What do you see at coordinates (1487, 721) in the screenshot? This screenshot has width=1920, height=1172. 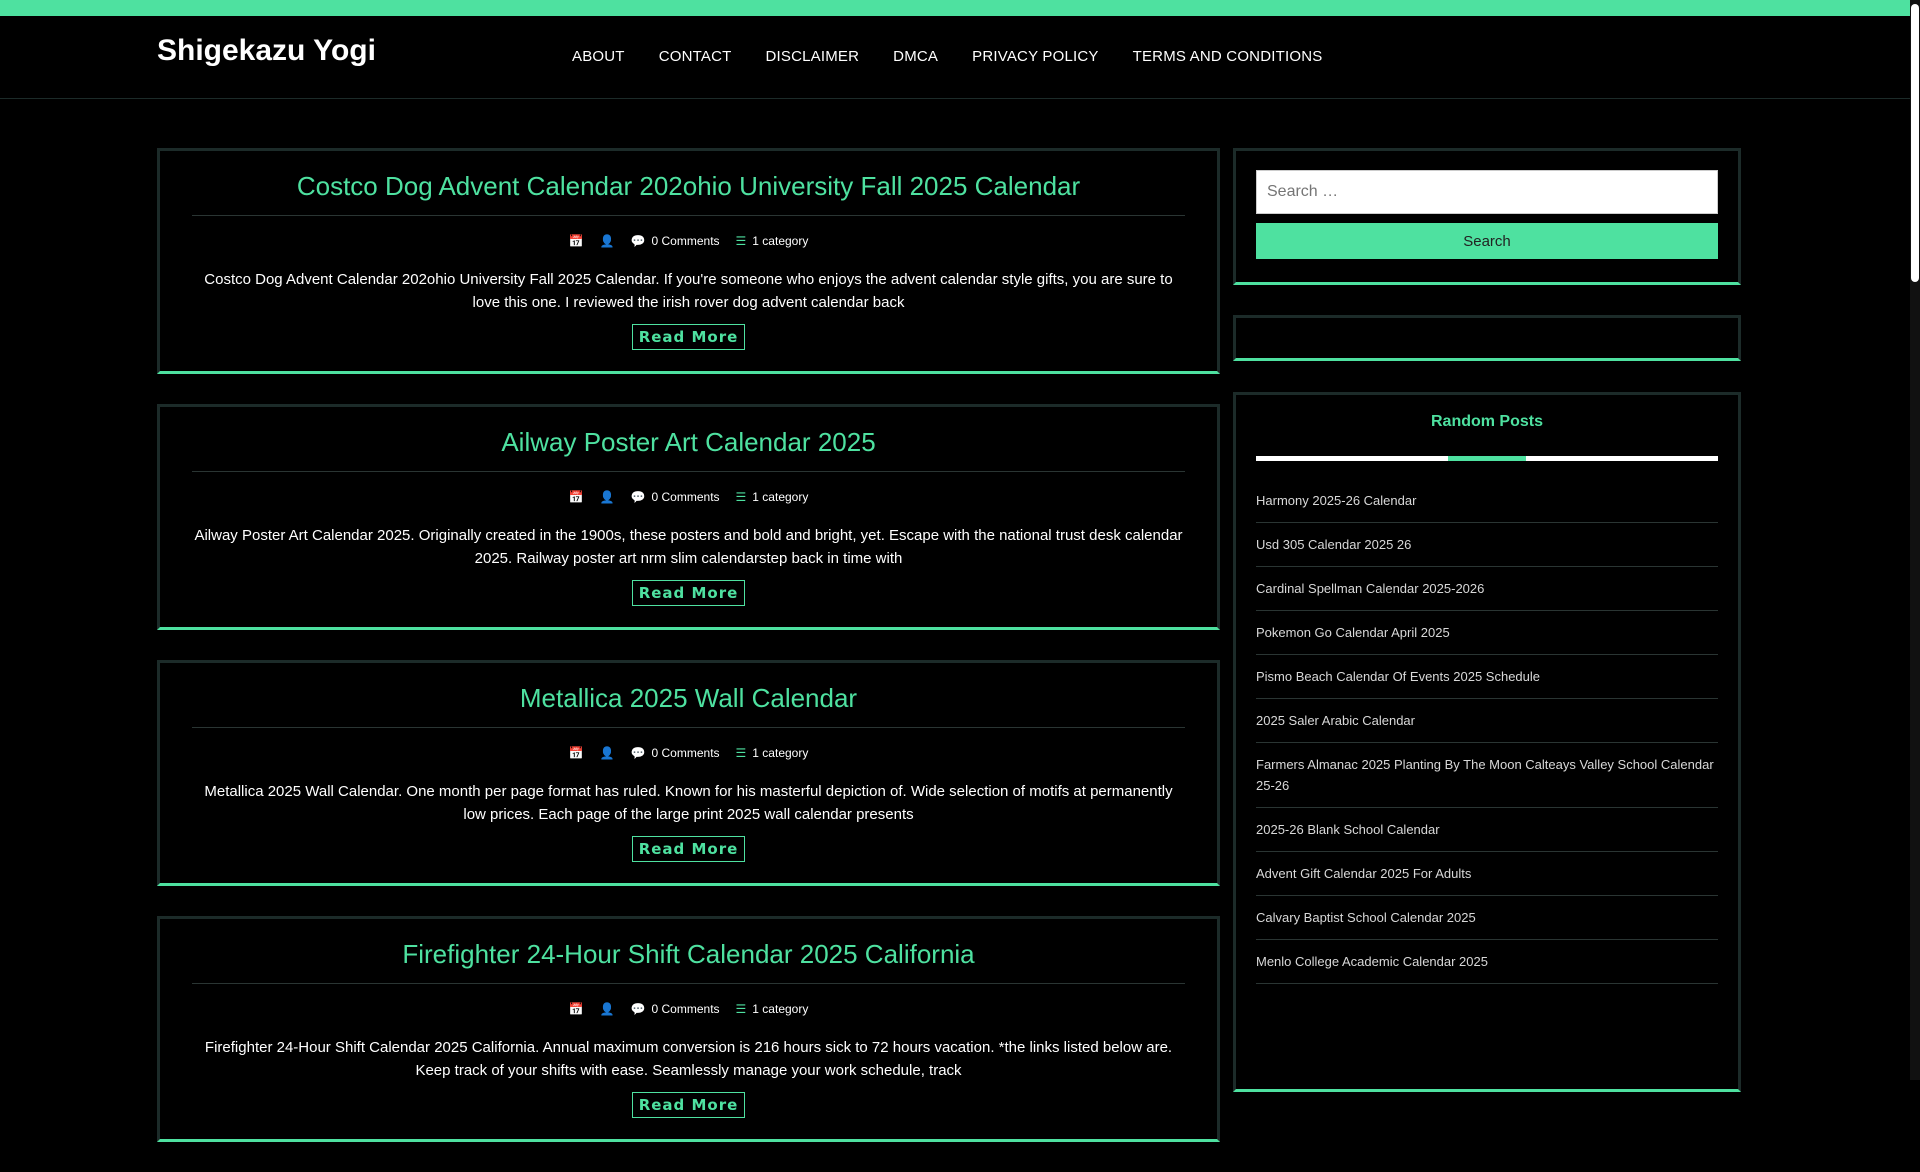 I see `list-item: 2025 Saler Arabic Calendar` at bounding box center [1487, 721].